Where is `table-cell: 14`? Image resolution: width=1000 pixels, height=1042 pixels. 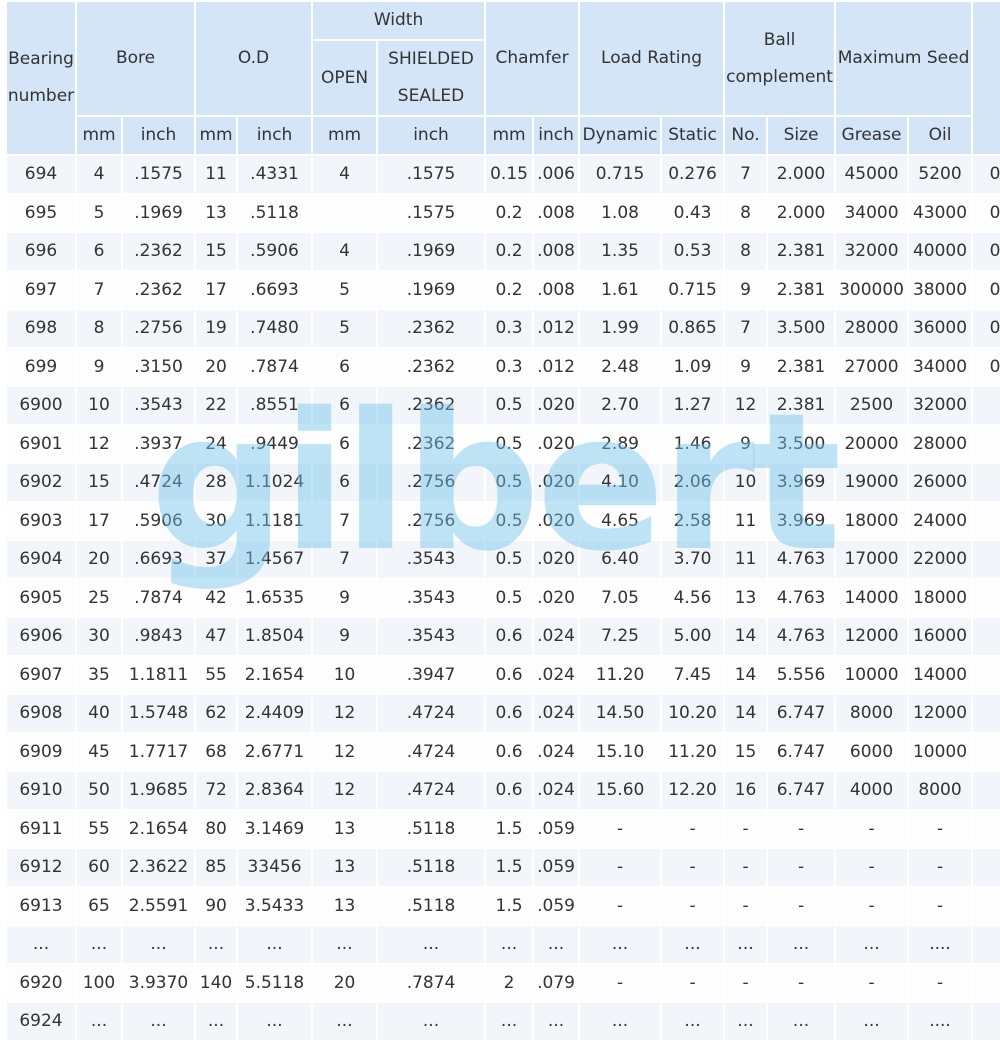 table-cell: 14 is located at coordinates (746, 674).